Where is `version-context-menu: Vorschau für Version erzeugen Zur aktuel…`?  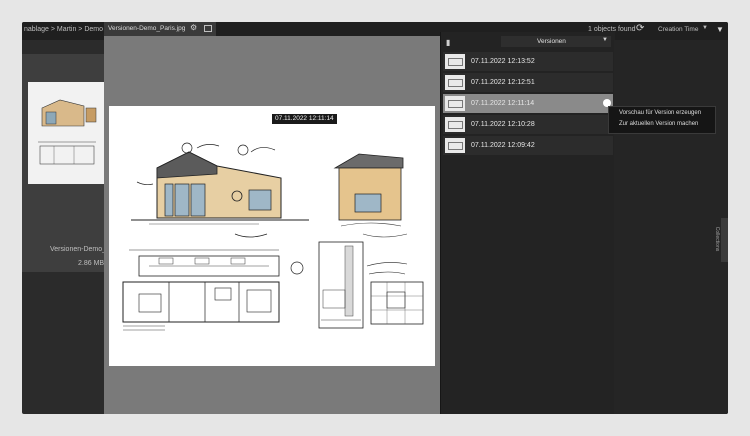
version-context-menu: Vorschau für Version erzeugen Zur aktuel… is located at coordinates (662, 120).